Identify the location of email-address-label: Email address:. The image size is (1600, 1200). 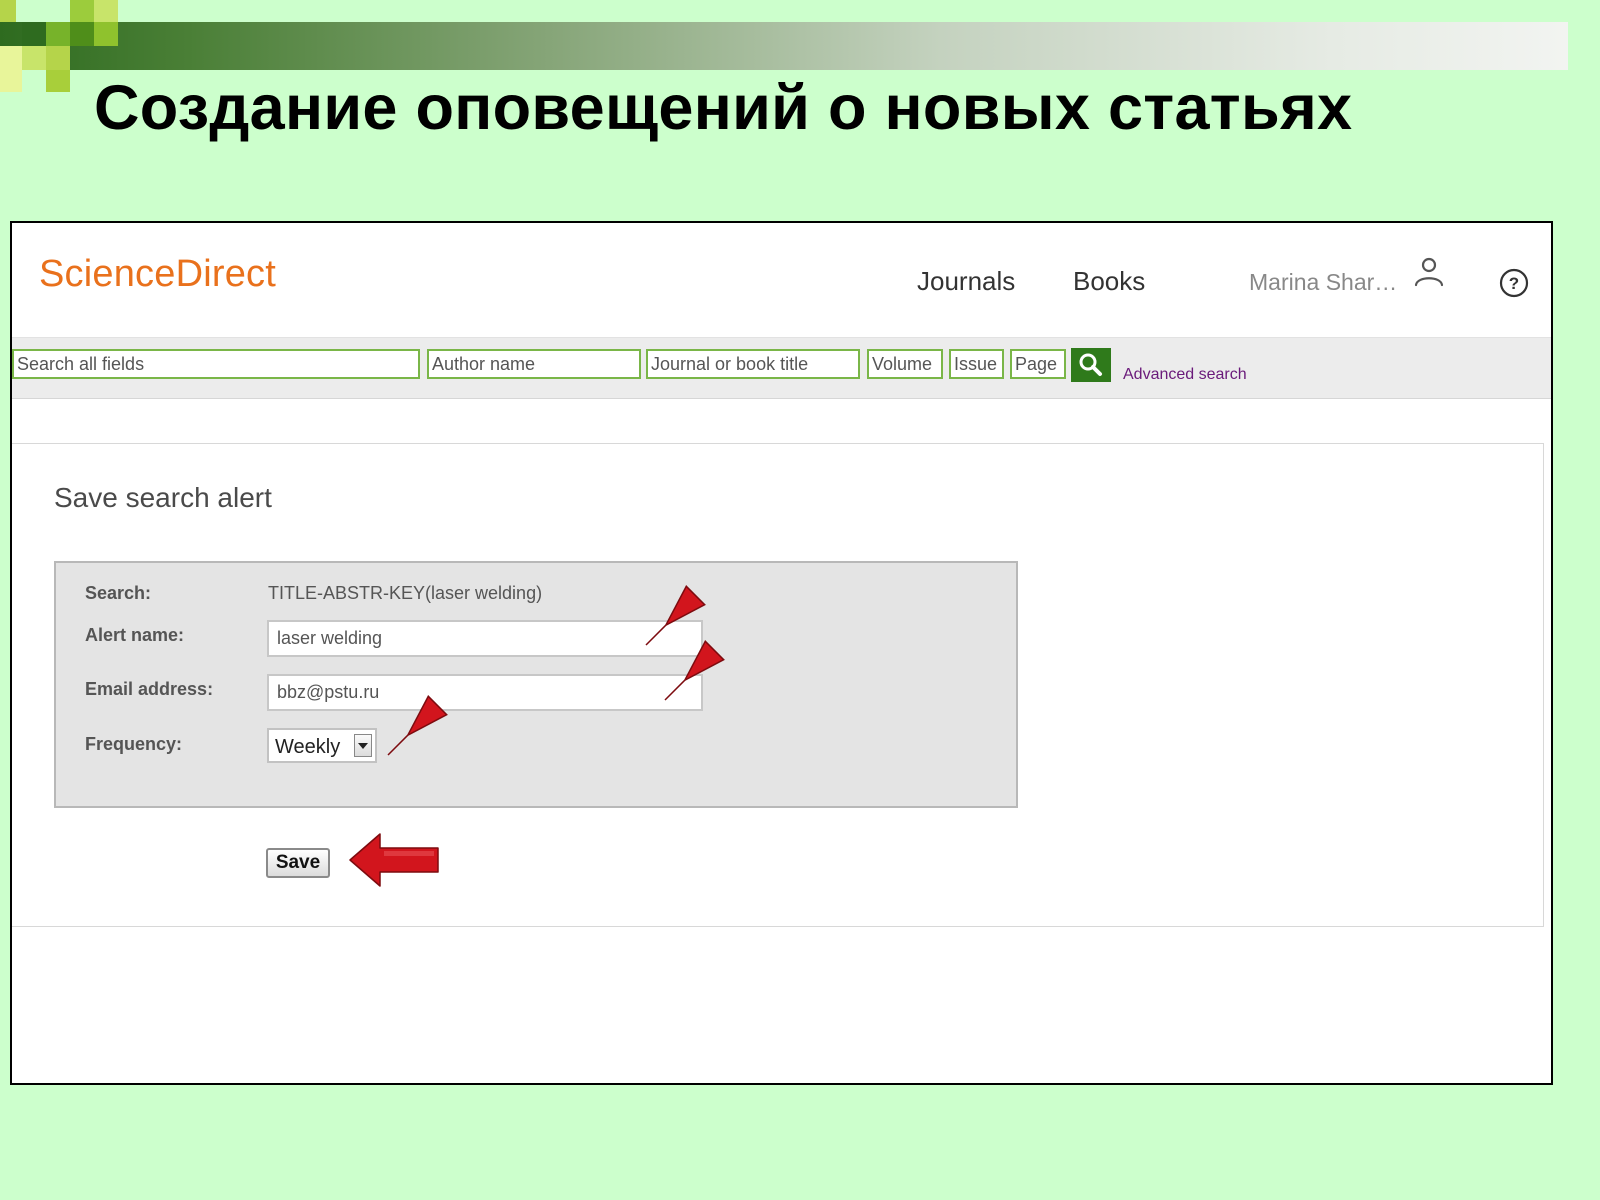
(149, 689).